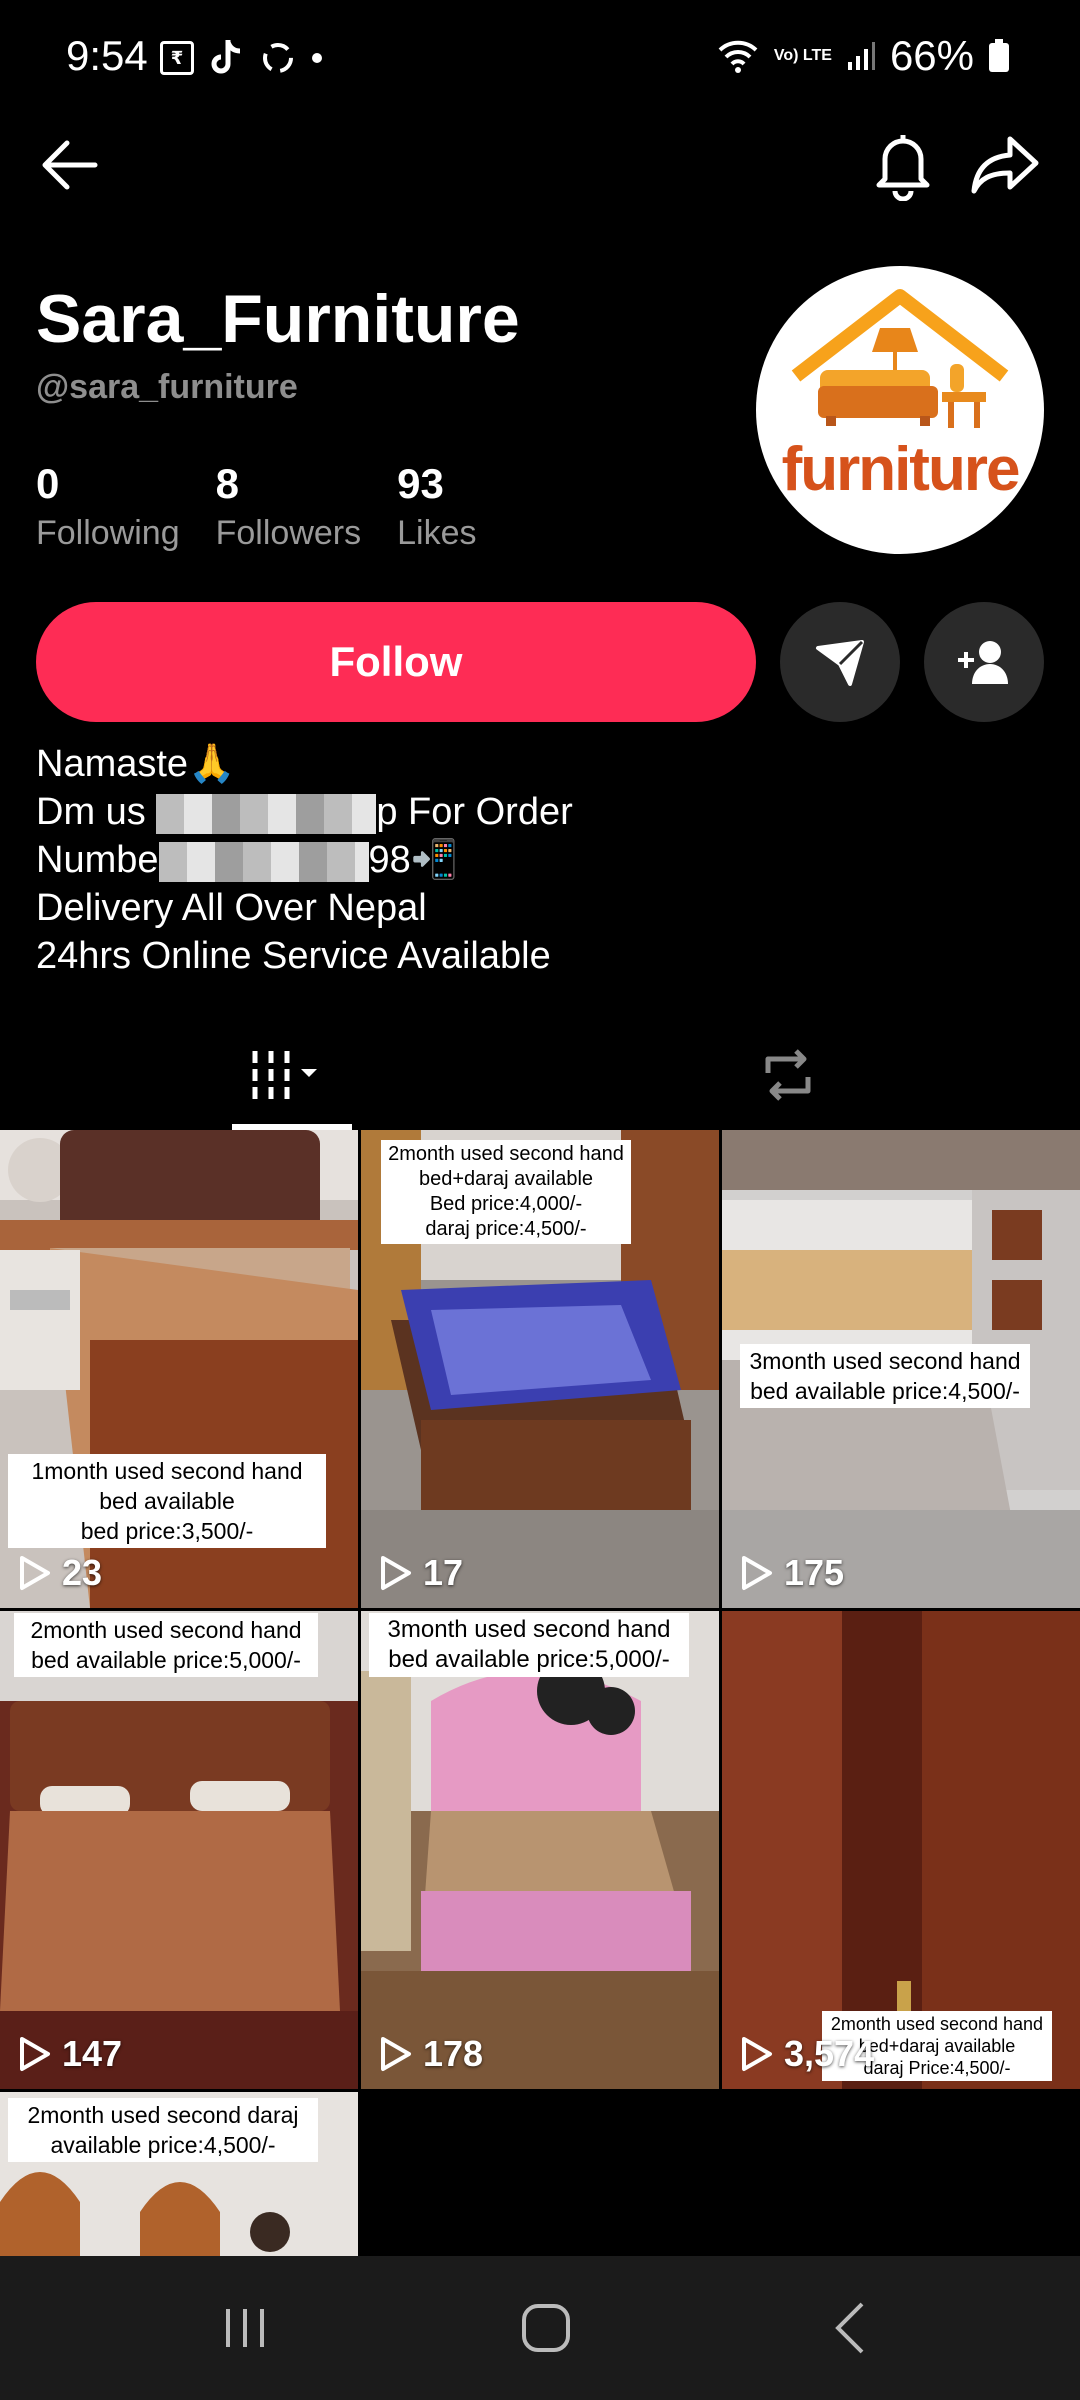 The image size is (1080, 2400). What do you see at coordinates (278, 319) in the screenshot?
I see `profile-name: Sara_Furniture` at bounding box center [278, 319].